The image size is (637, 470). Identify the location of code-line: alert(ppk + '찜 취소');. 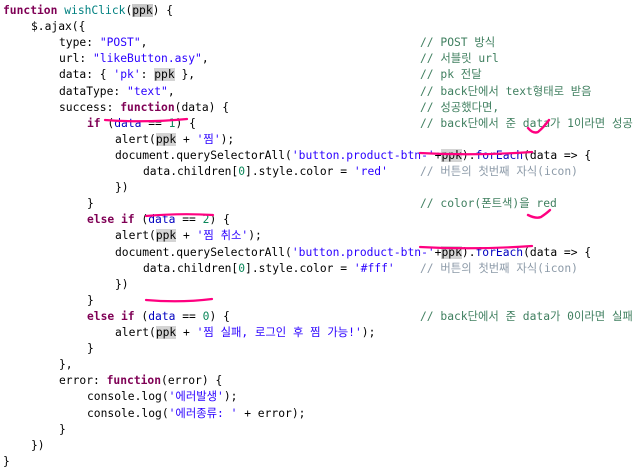
(188, 236).